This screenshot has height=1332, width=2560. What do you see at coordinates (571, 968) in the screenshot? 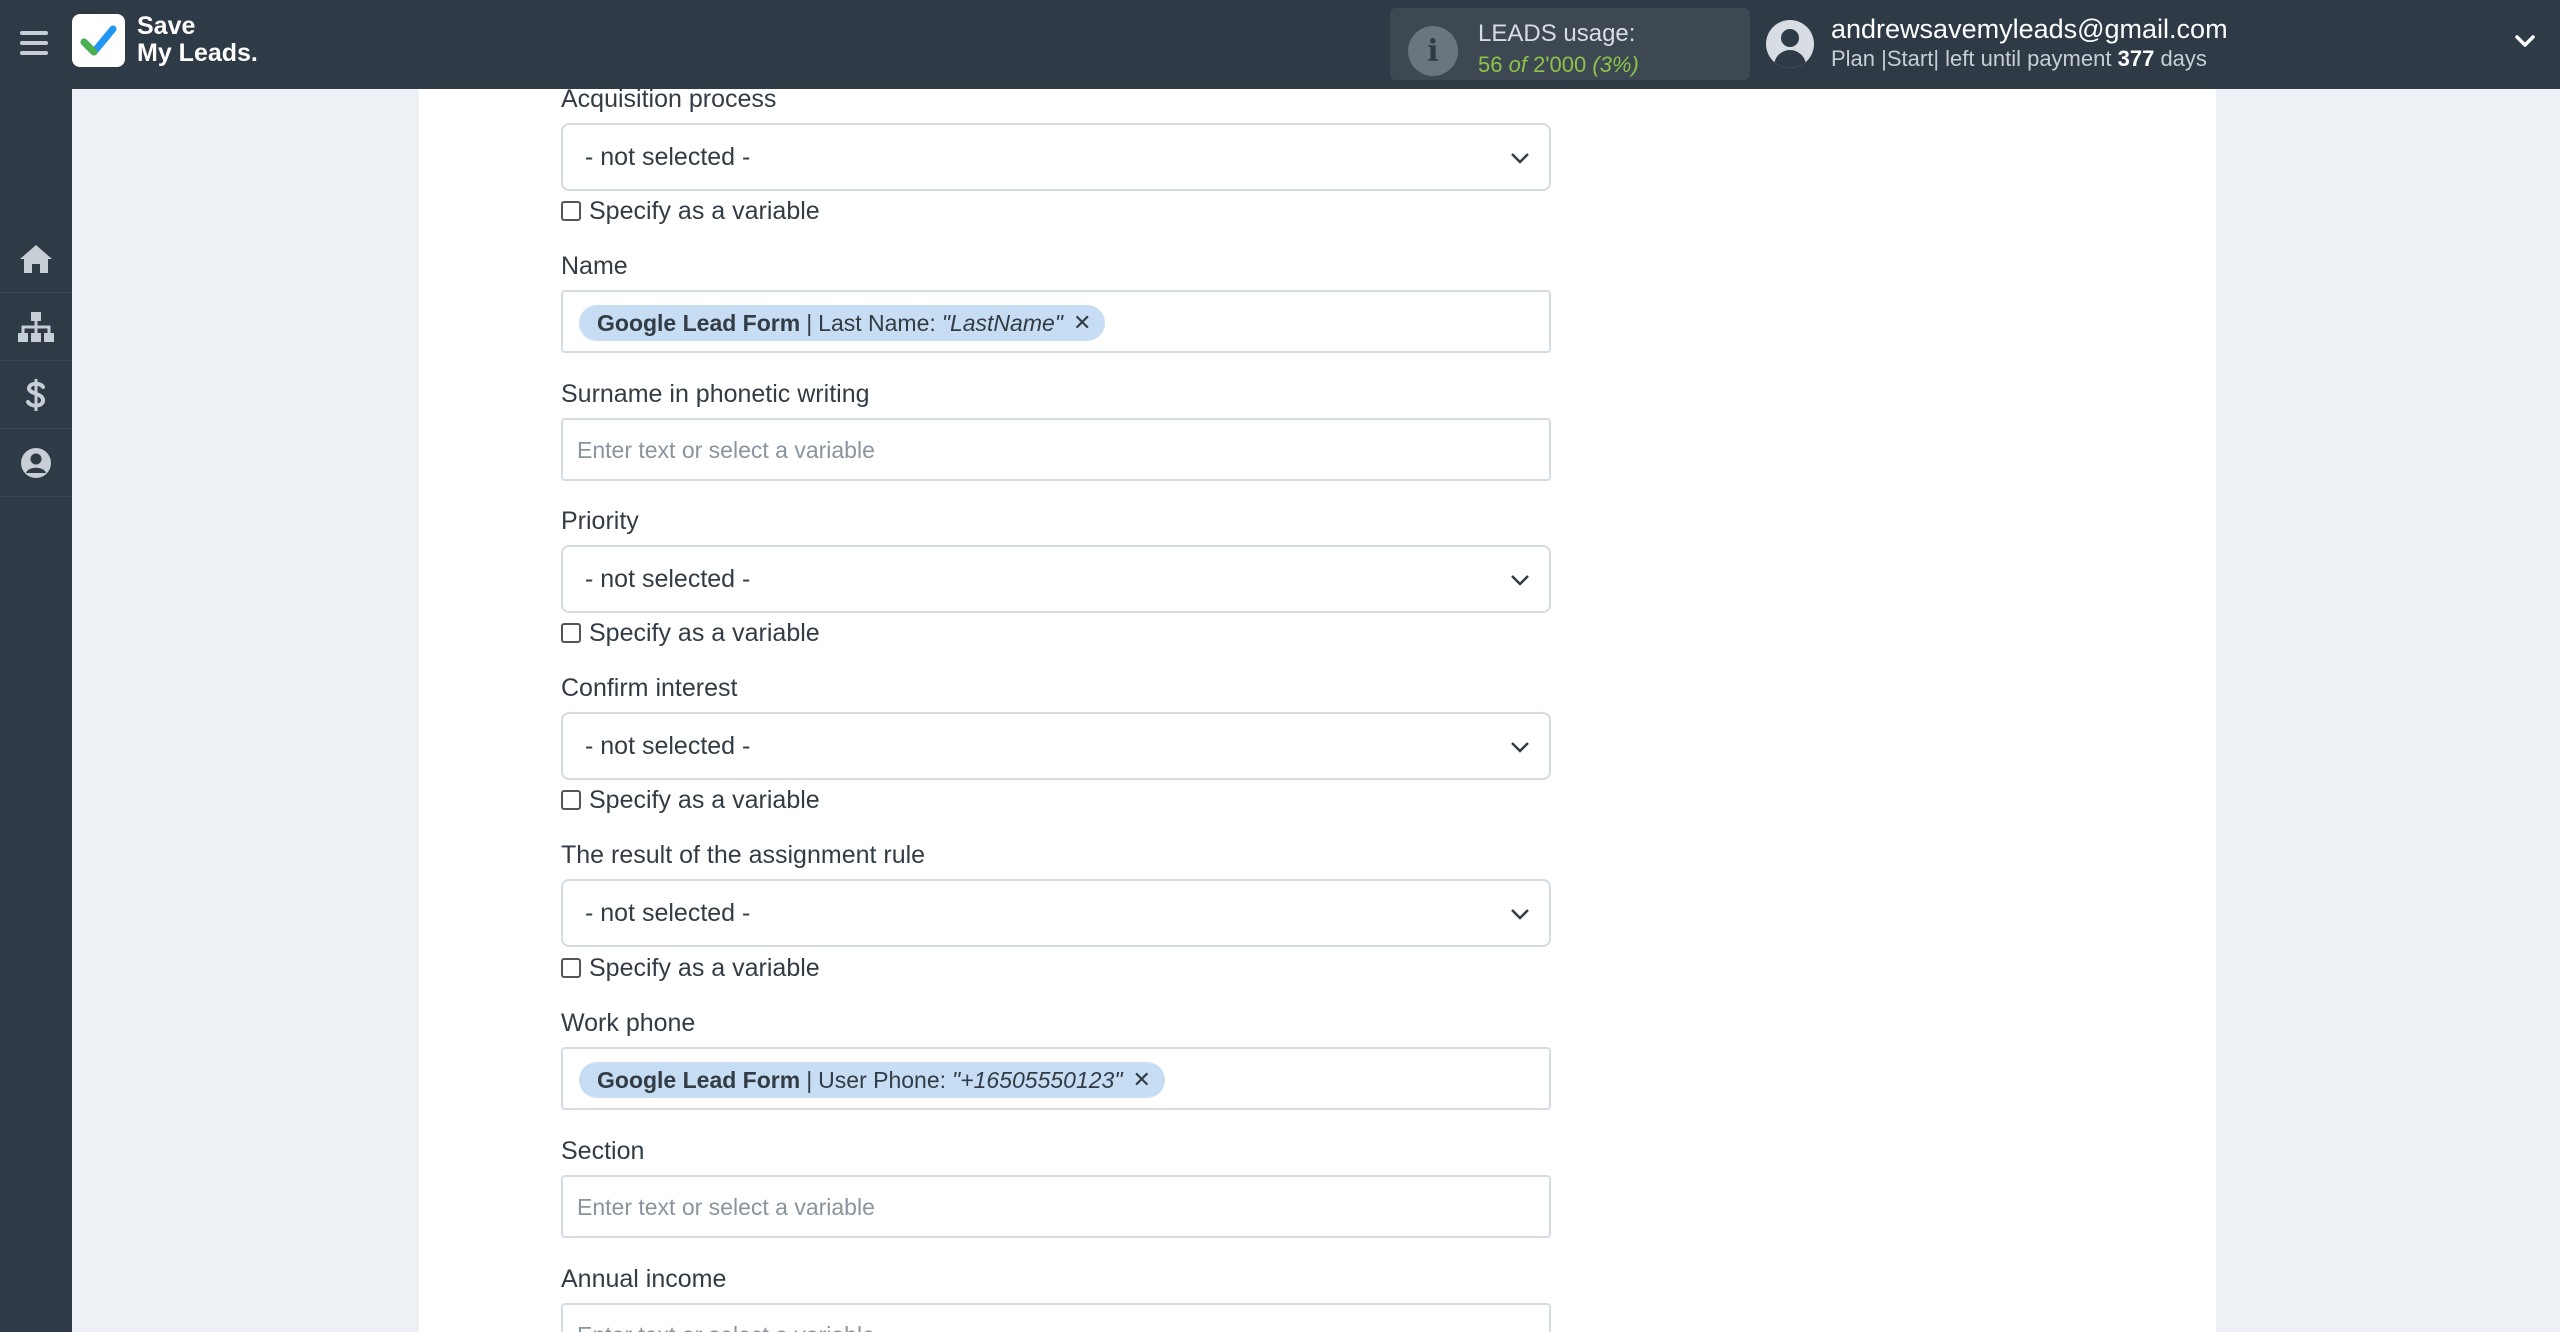
I see `assignment-rule-variable-checkbox` at bounding box center [571, 968].